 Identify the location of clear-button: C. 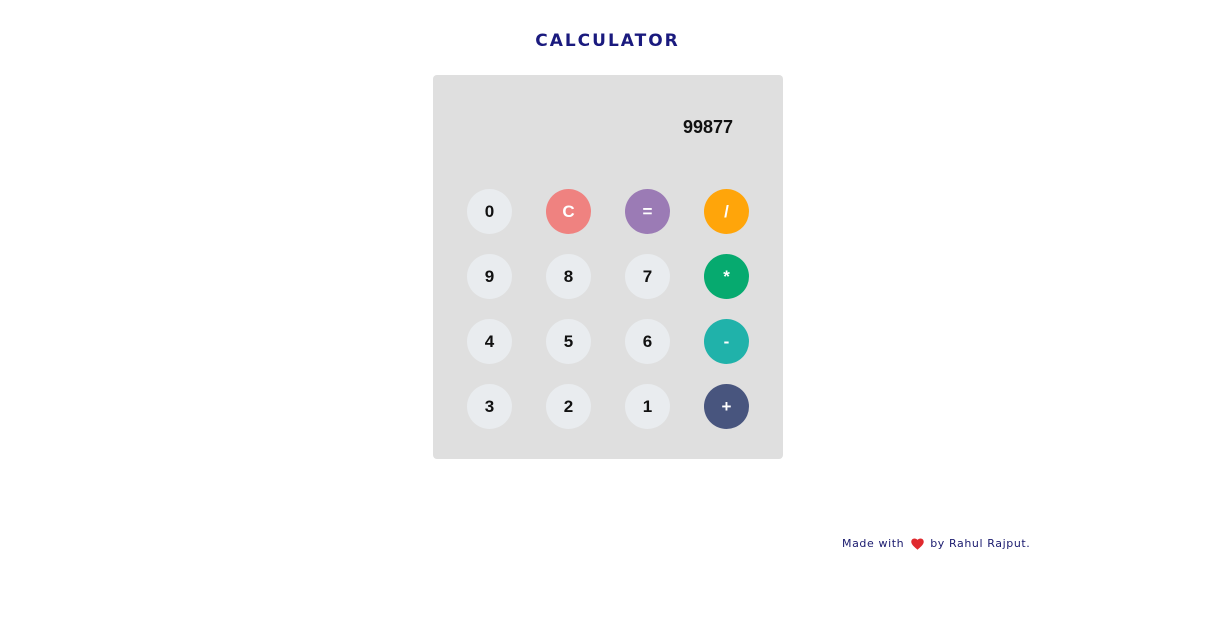
(568, 211).